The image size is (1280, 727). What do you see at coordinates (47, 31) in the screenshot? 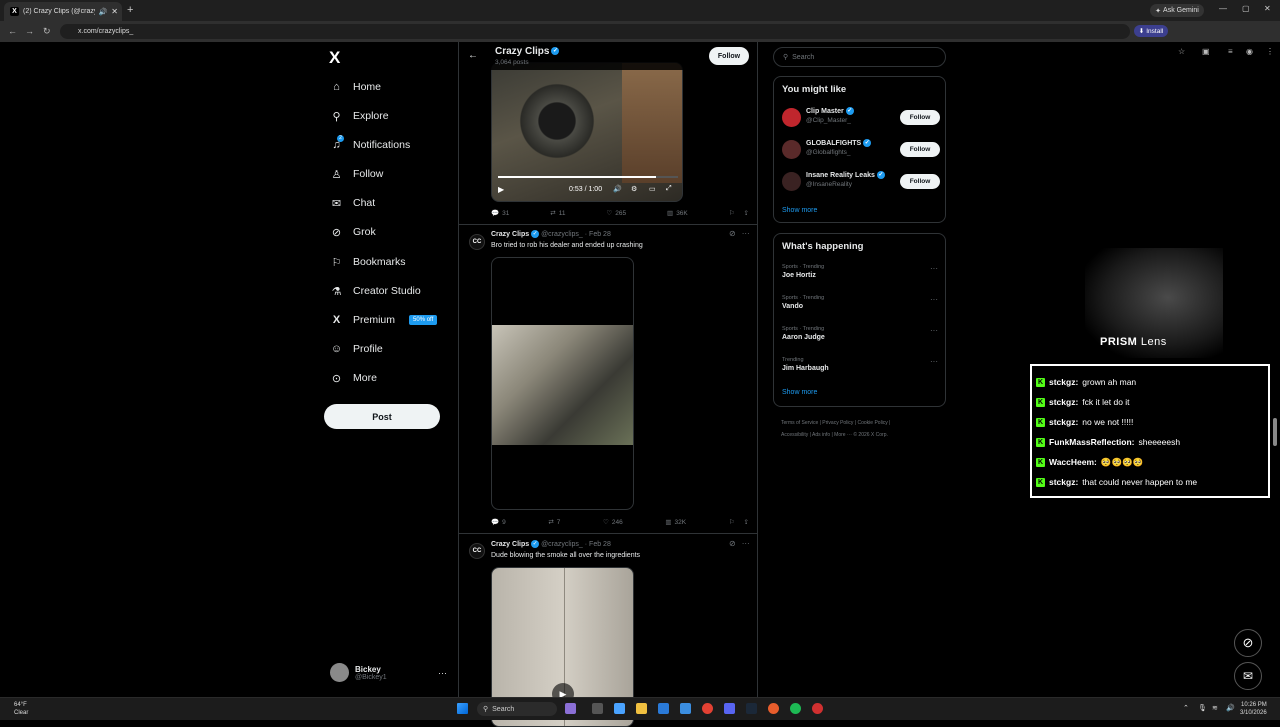
I see `reload-icon: ↻` at bounding box center [47, 31].